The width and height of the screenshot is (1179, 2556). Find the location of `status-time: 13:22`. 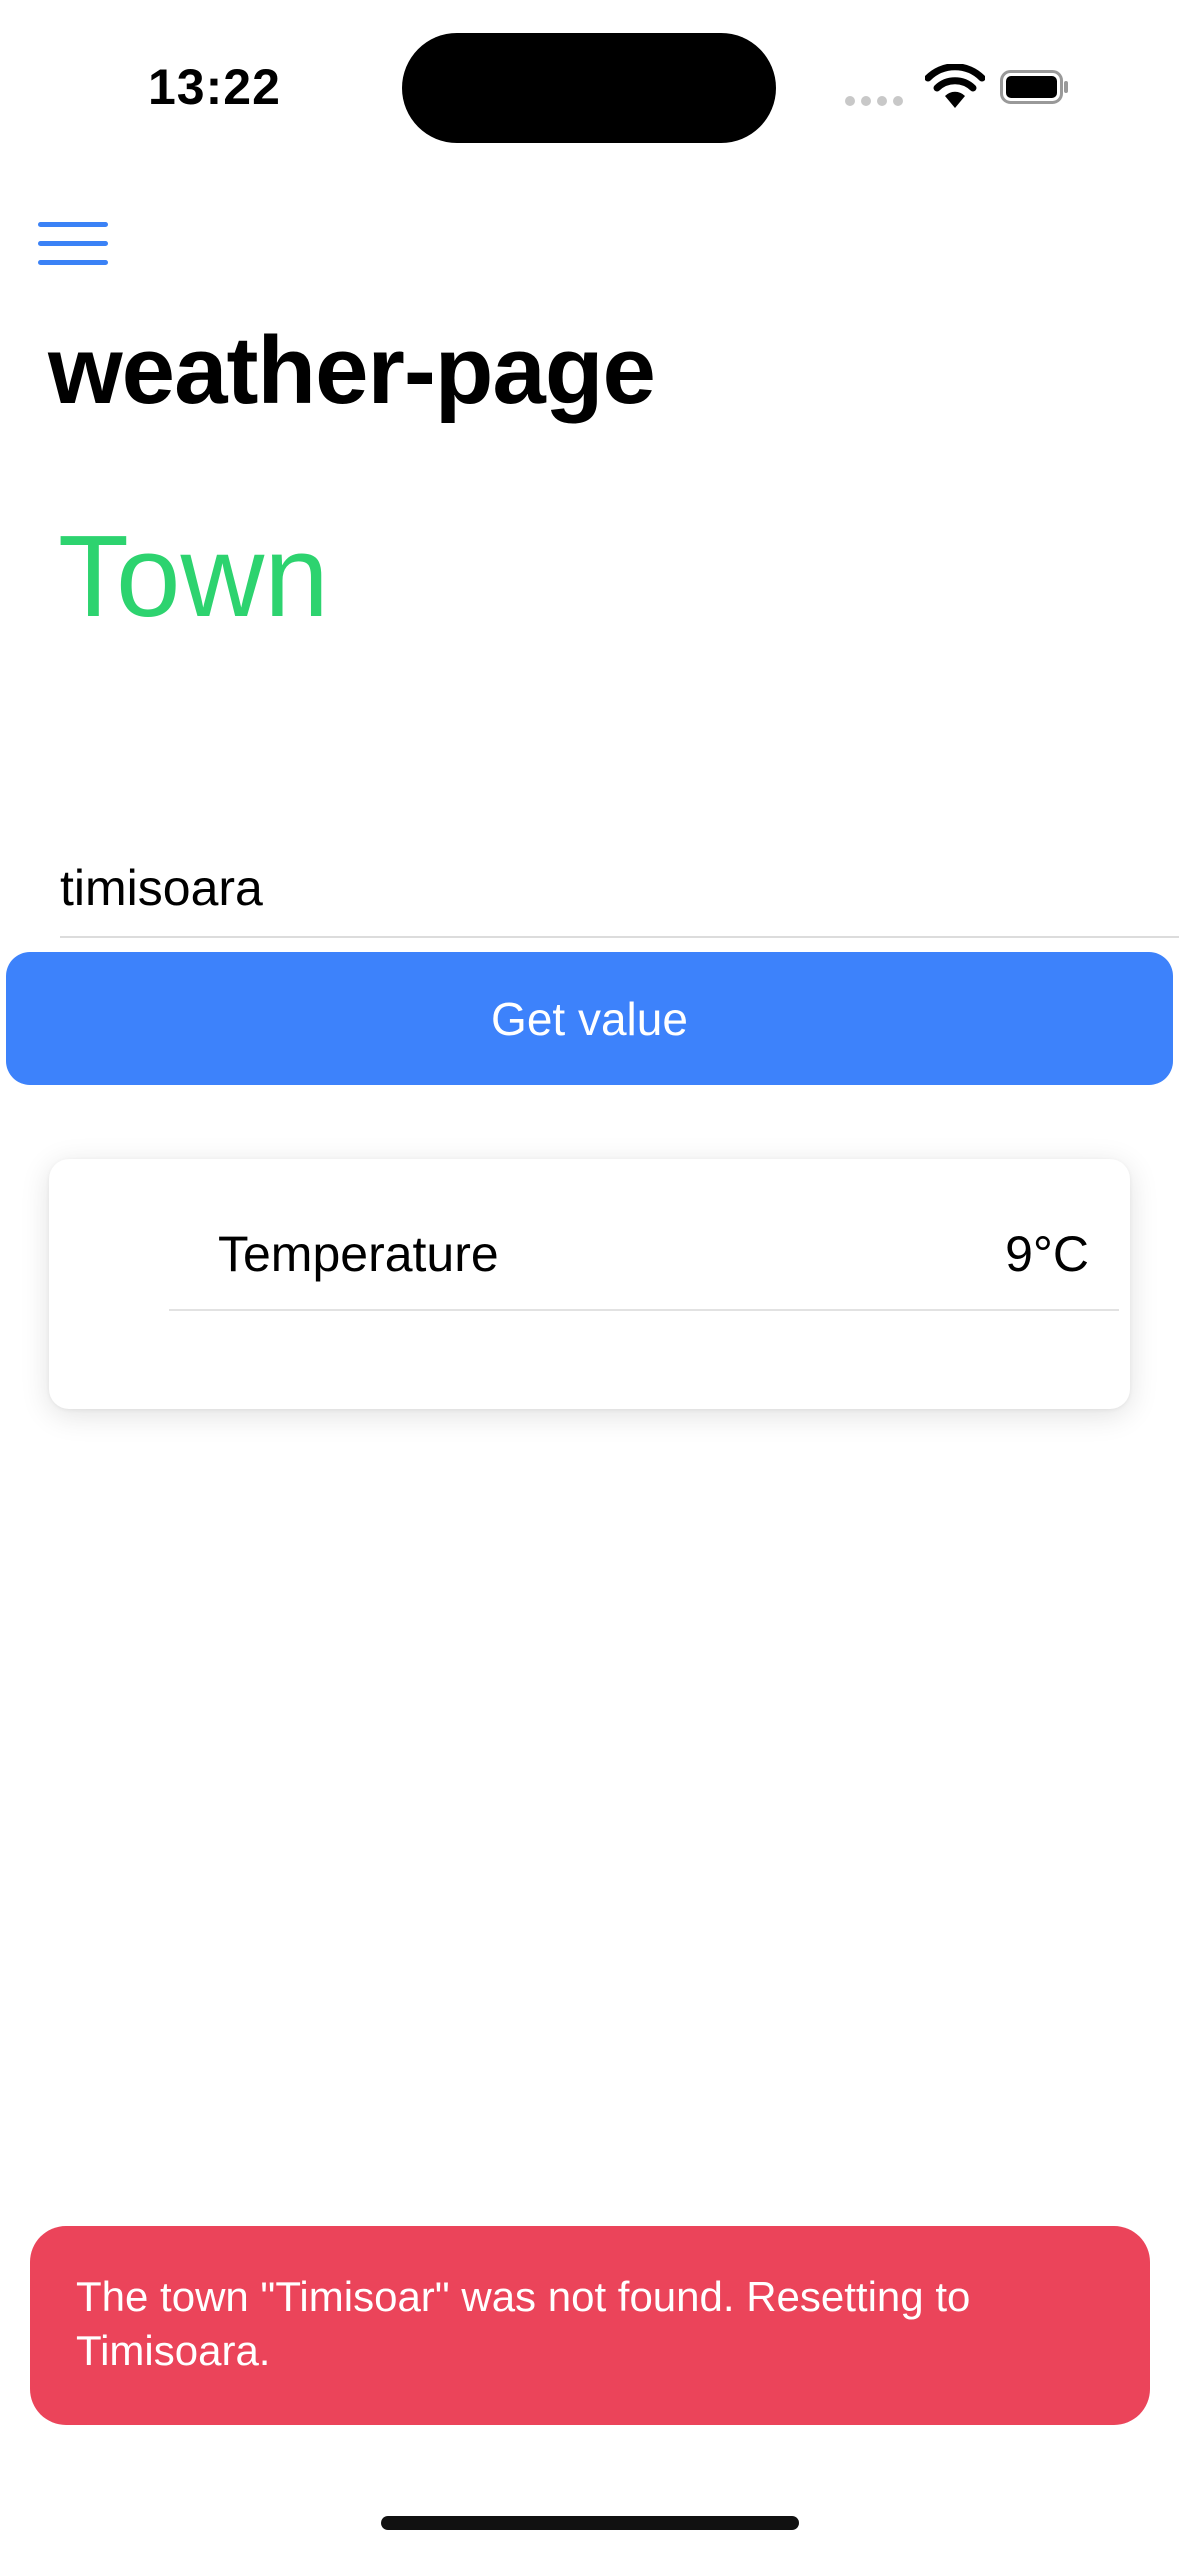

status-time: 13:22 is located at coordinates (214, 87).